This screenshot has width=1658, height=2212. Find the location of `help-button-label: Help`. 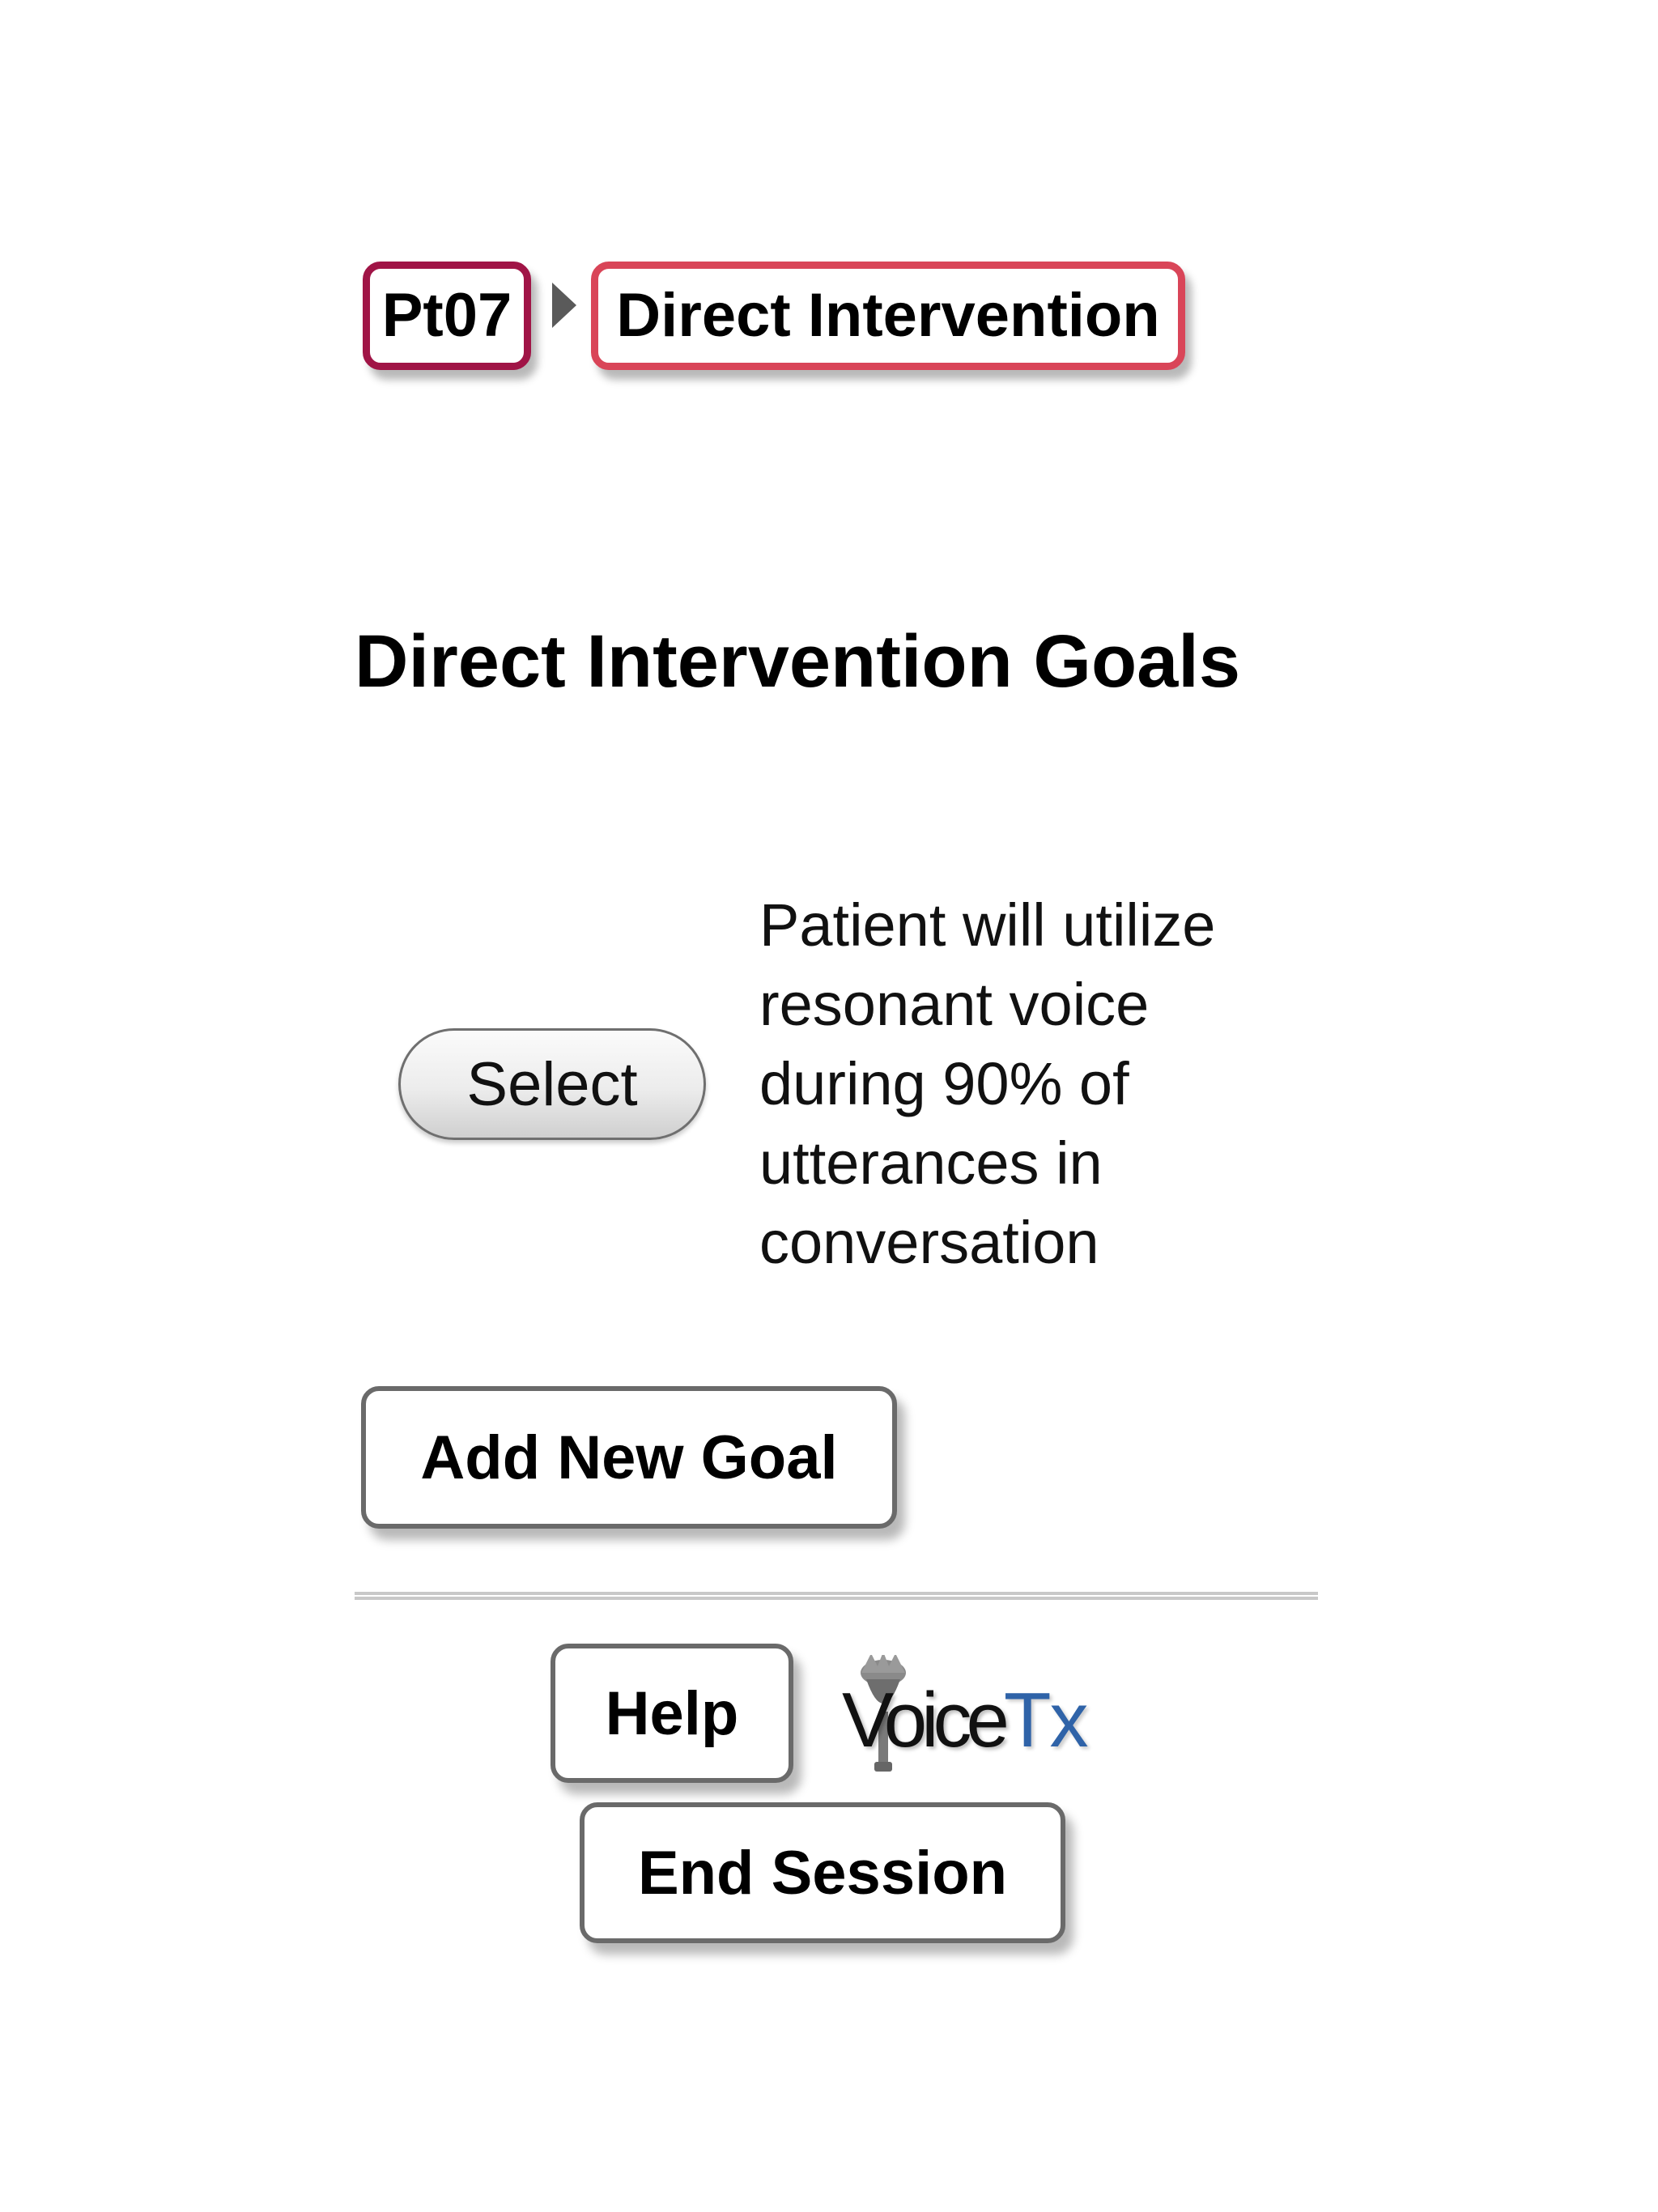

help-button-label: Help is located at coordinates (672, 1713).